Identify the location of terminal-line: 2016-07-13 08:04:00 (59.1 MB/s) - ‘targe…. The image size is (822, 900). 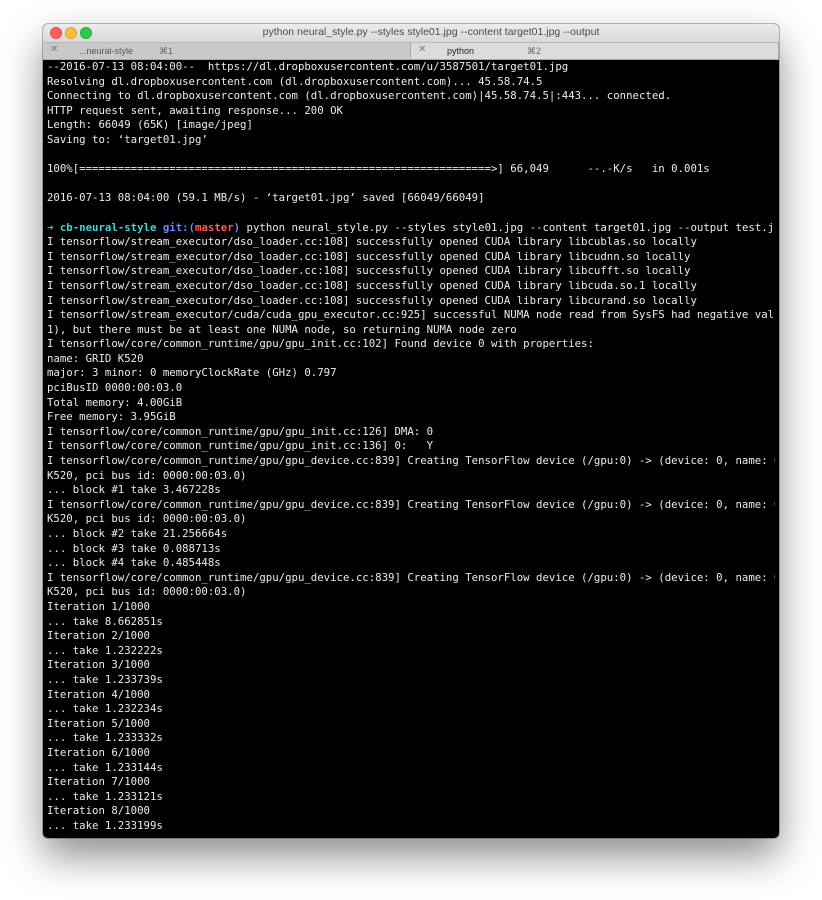
(266, 198).